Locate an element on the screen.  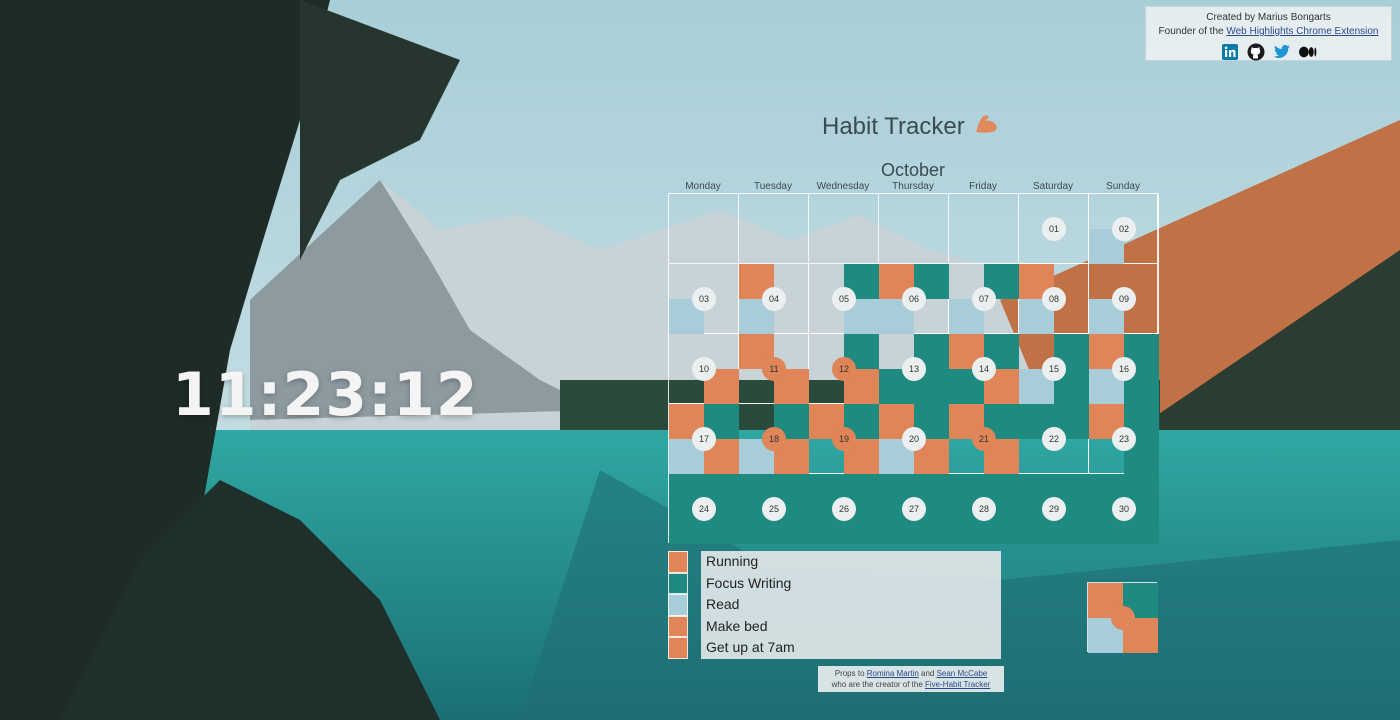
twitter-icon is located at coordinates (1282, 52).